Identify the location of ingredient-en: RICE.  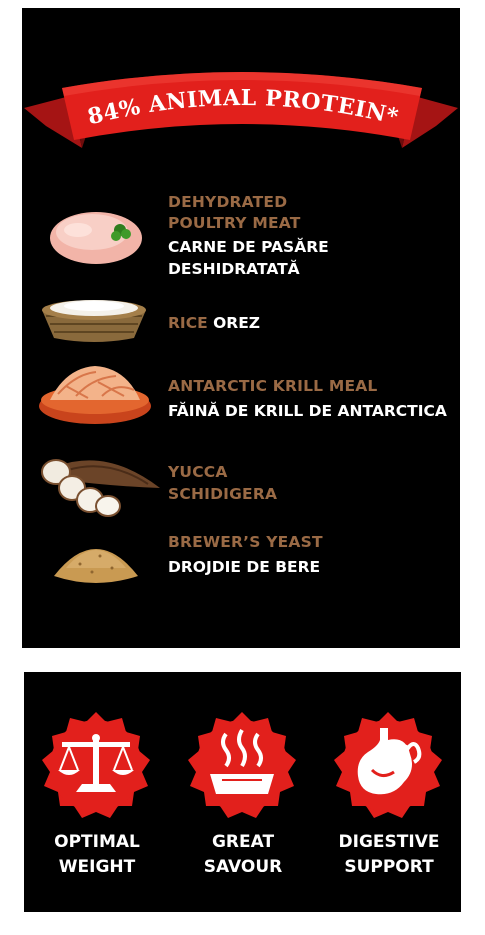
(188, 323).